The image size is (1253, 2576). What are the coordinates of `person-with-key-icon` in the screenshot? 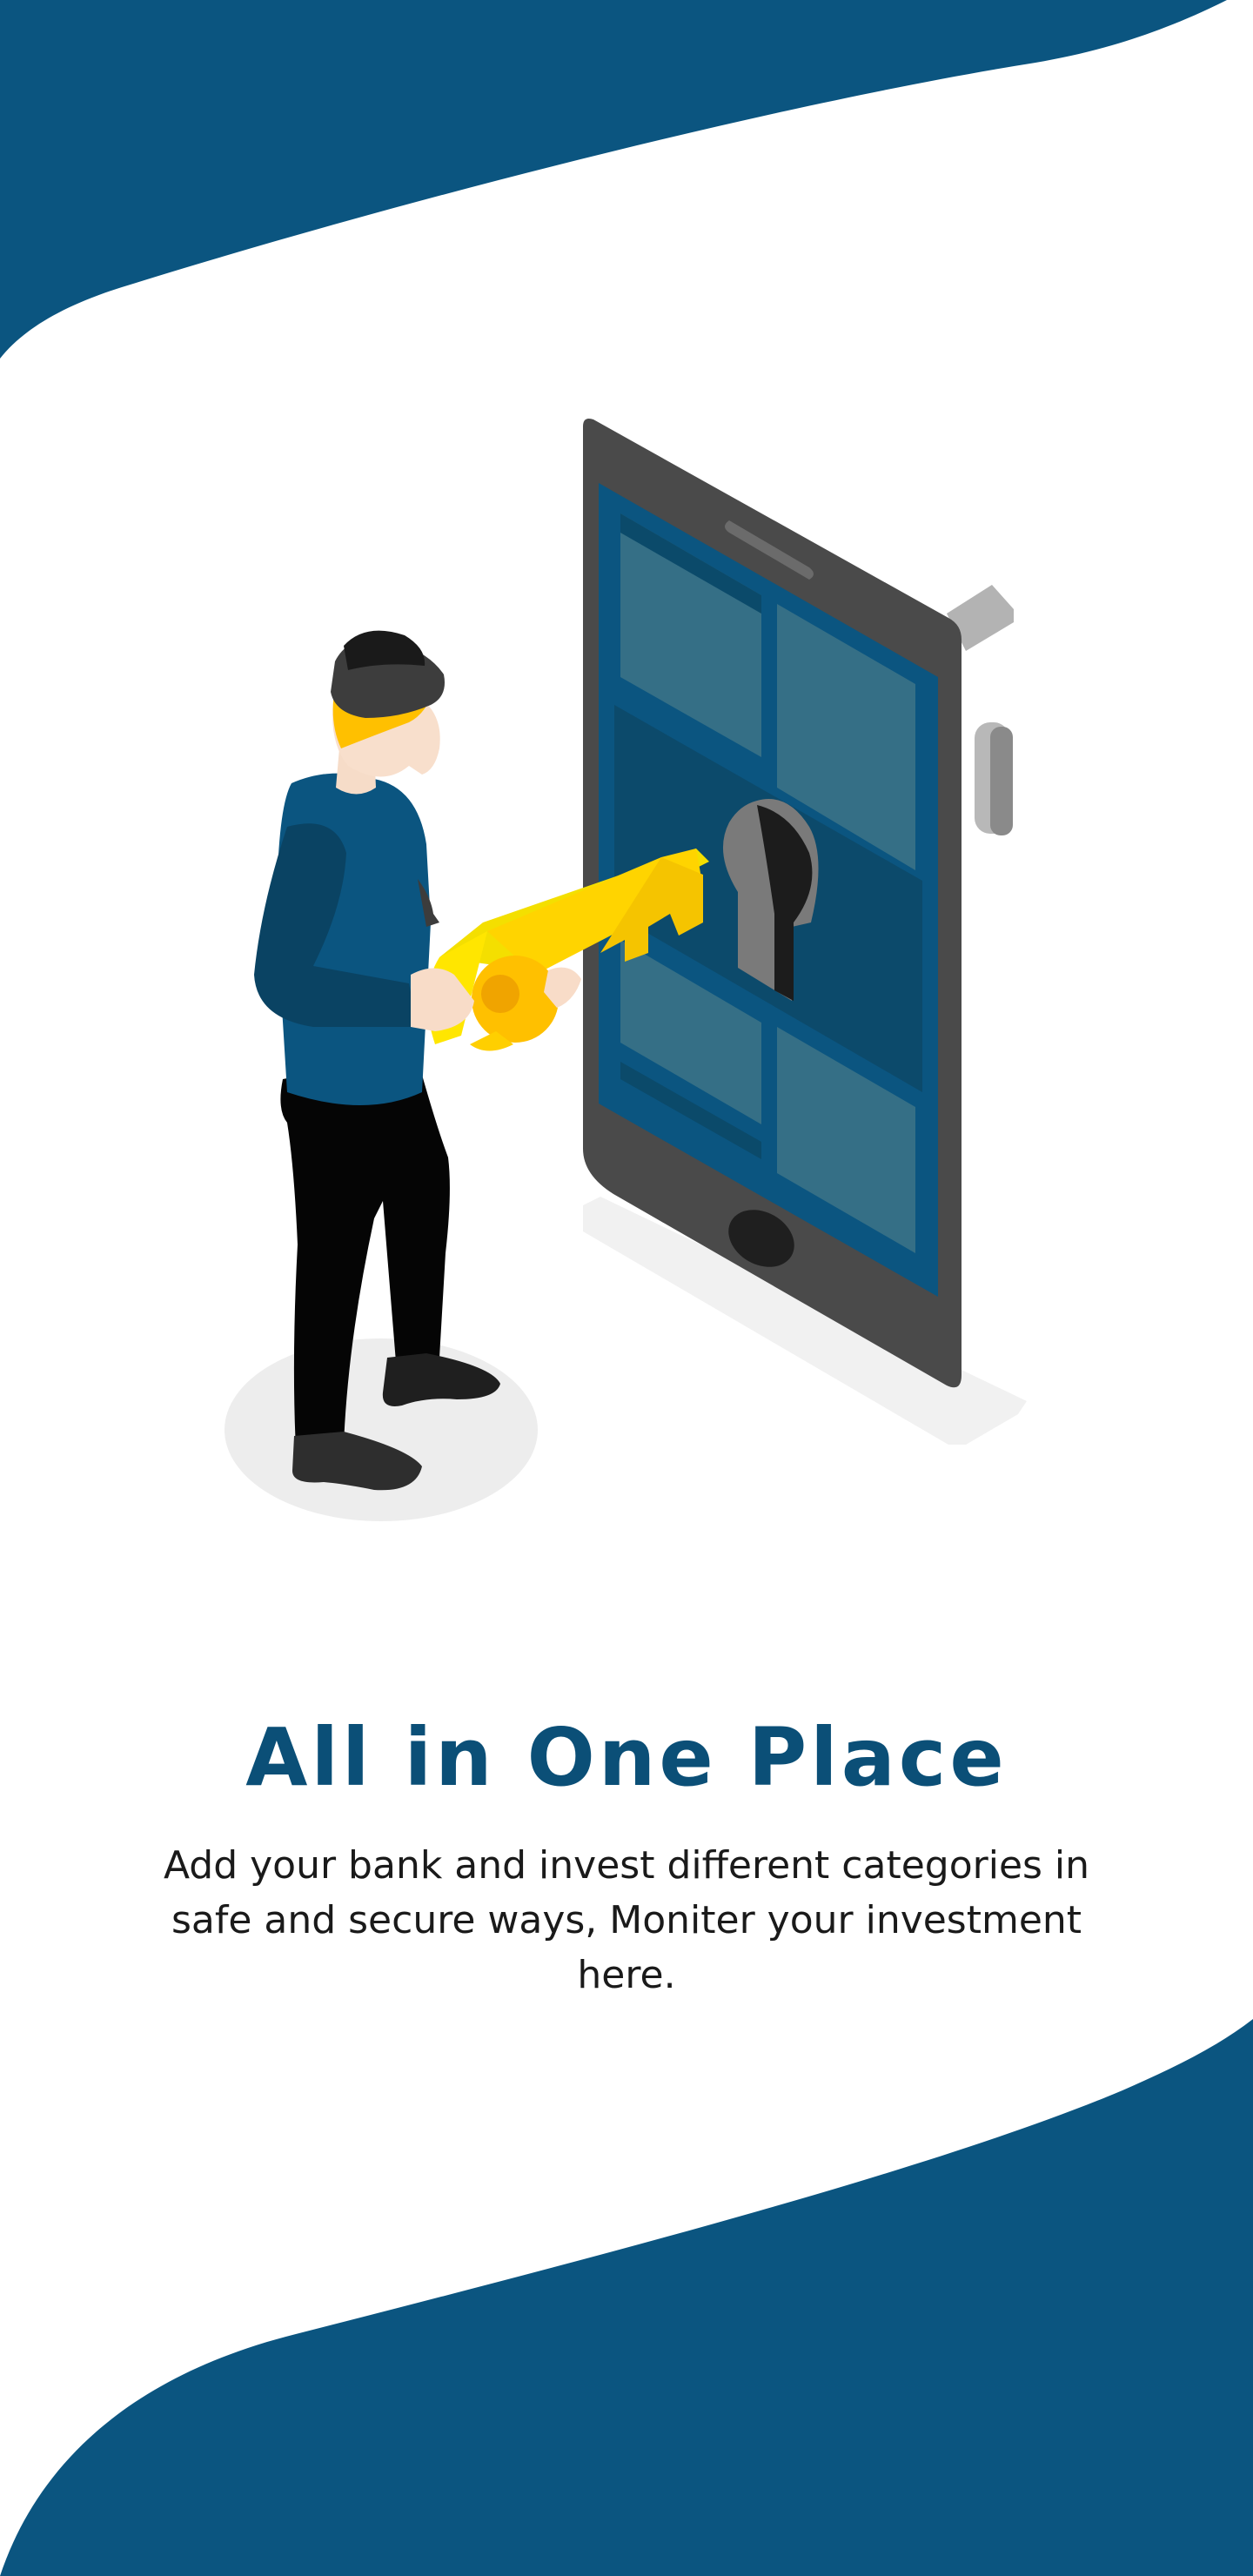 It's located at (417, 1060).